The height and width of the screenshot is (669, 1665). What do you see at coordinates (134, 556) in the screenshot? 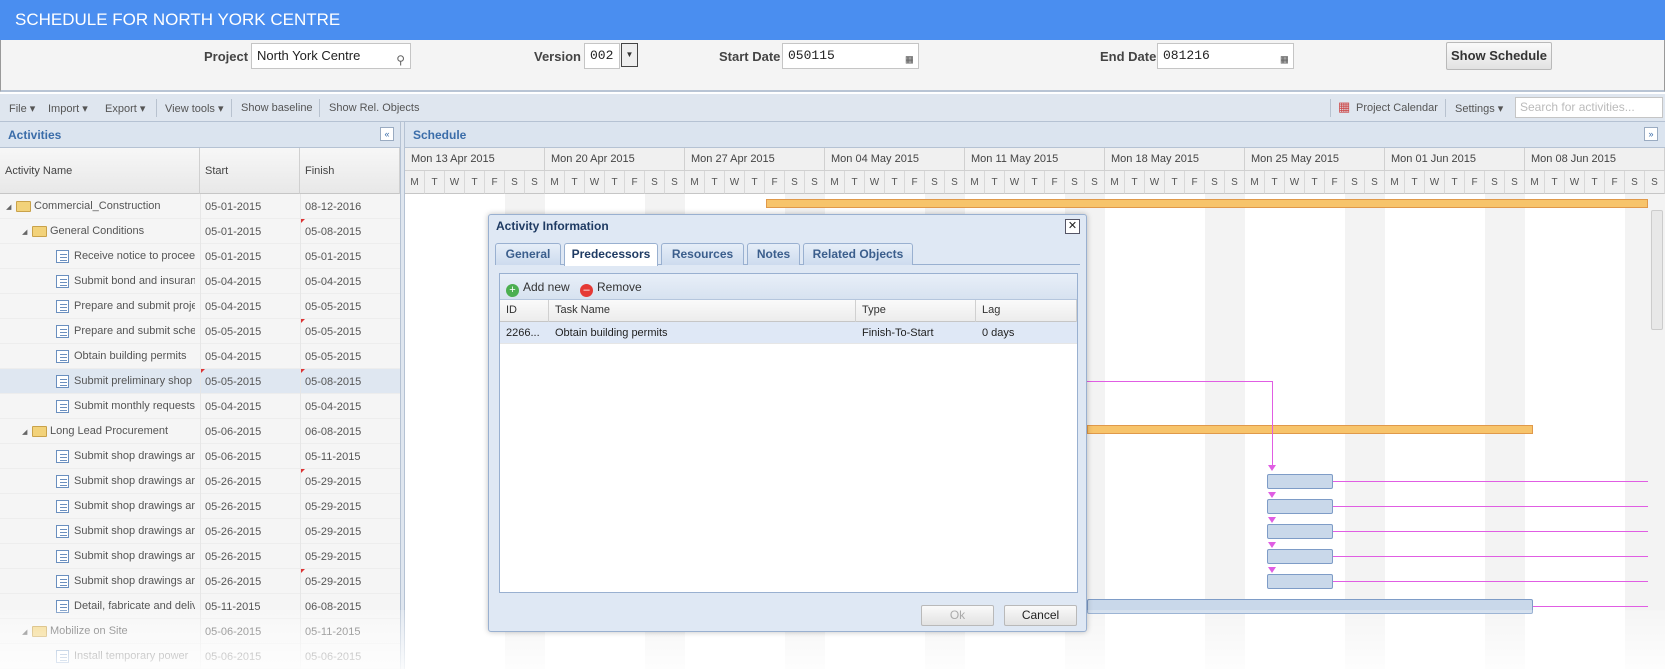
I see `activity-name: Submit shop drawings and` at bounding box center [134, 556].